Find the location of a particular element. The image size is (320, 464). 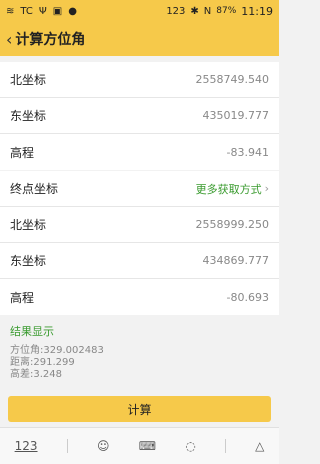

start-north-value: 2558749.540 is located at coordinates (232, 79).